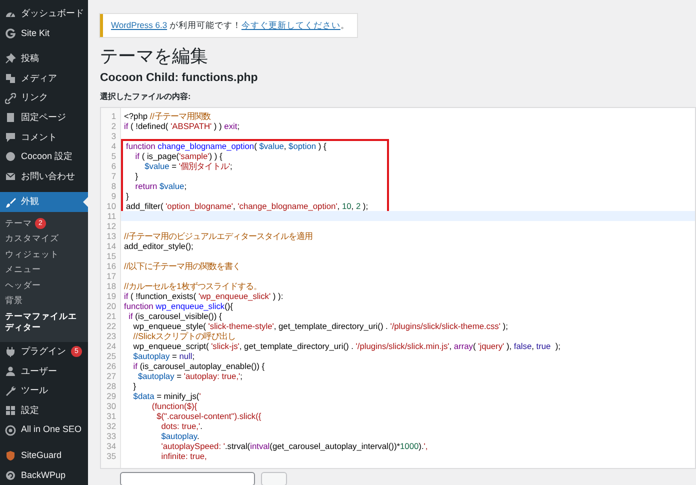 The image size is (696, 485). Describe the element at coordinates (182, 125) in the screenshot. I see `code-line: if ( !defined( 'ABSPATH' ) ) exit;` at that location.